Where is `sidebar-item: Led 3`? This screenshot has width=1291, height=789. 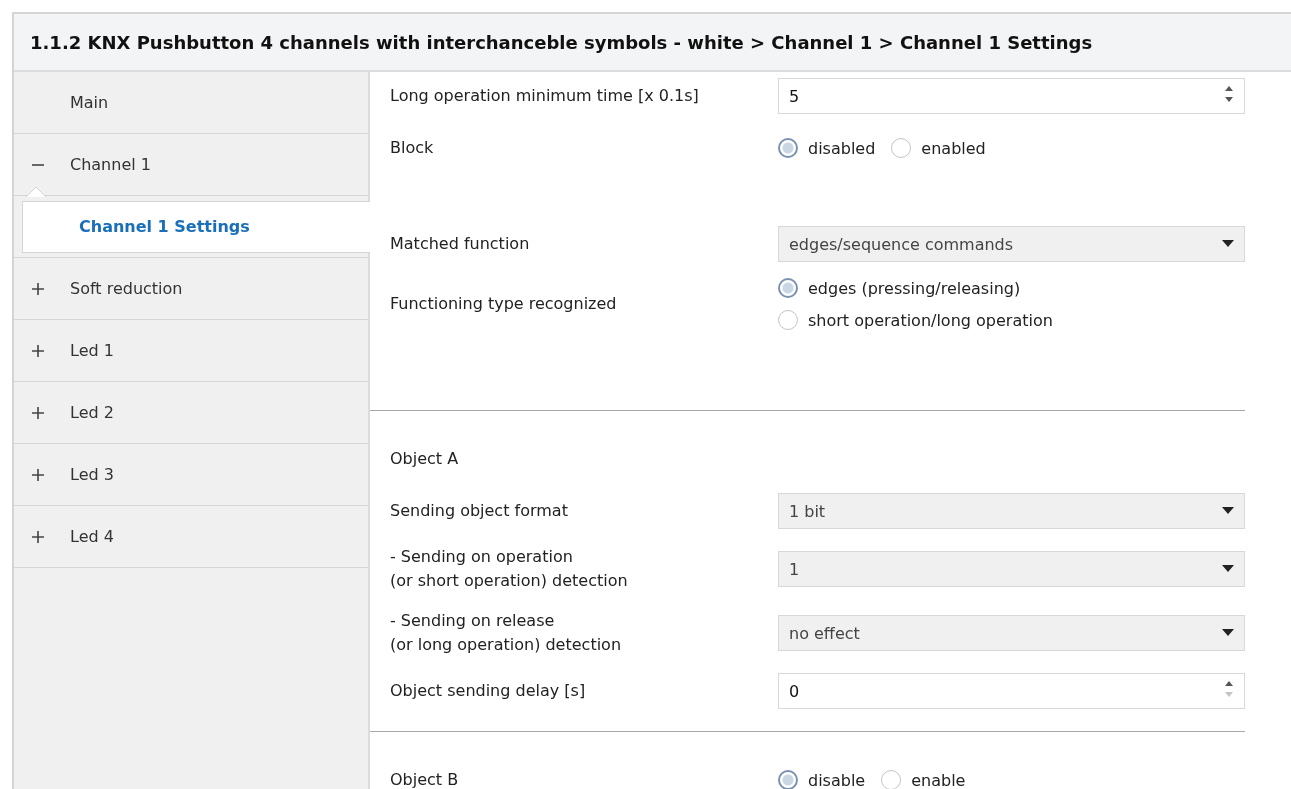
sidebar-item: Led 3 is located at coordinates (92, 474).